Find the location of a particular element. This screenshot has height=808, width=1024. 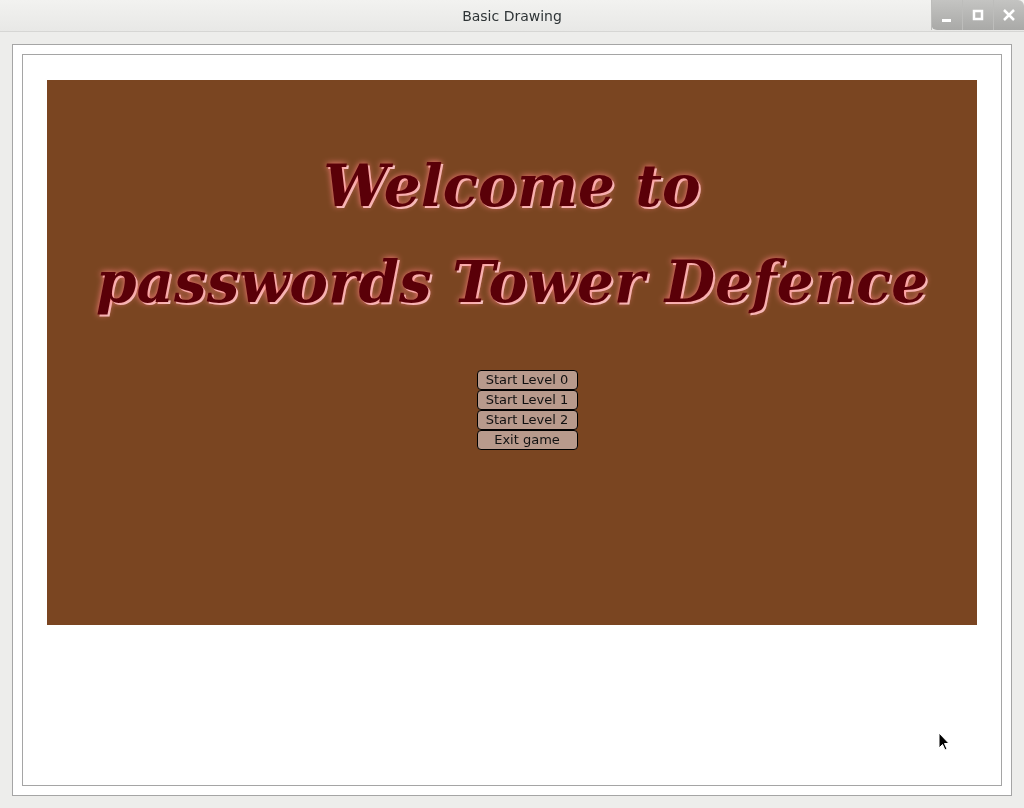

menu-button: Start Level 2 is located at coordinates (527, 420).